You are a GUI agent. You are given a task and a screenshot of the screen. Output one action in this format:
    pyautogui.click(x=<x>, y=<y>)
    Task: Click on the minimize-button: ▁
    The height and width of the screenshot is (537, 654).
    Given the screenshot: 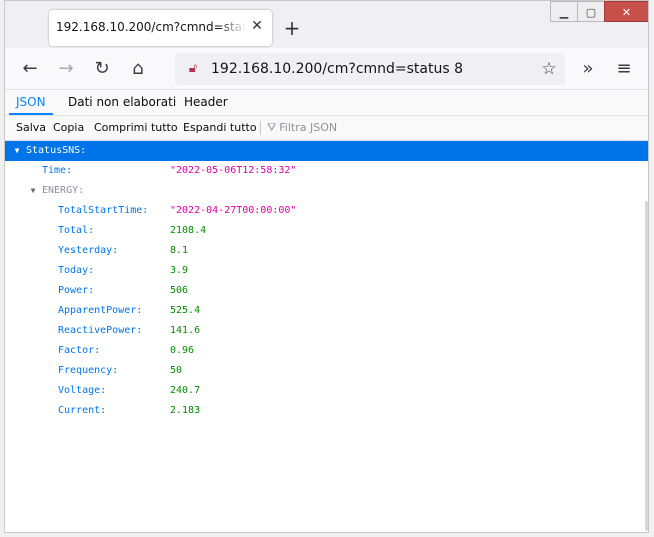 What is the action you would take?
    pyautogui.click(x=563, y=11)
    